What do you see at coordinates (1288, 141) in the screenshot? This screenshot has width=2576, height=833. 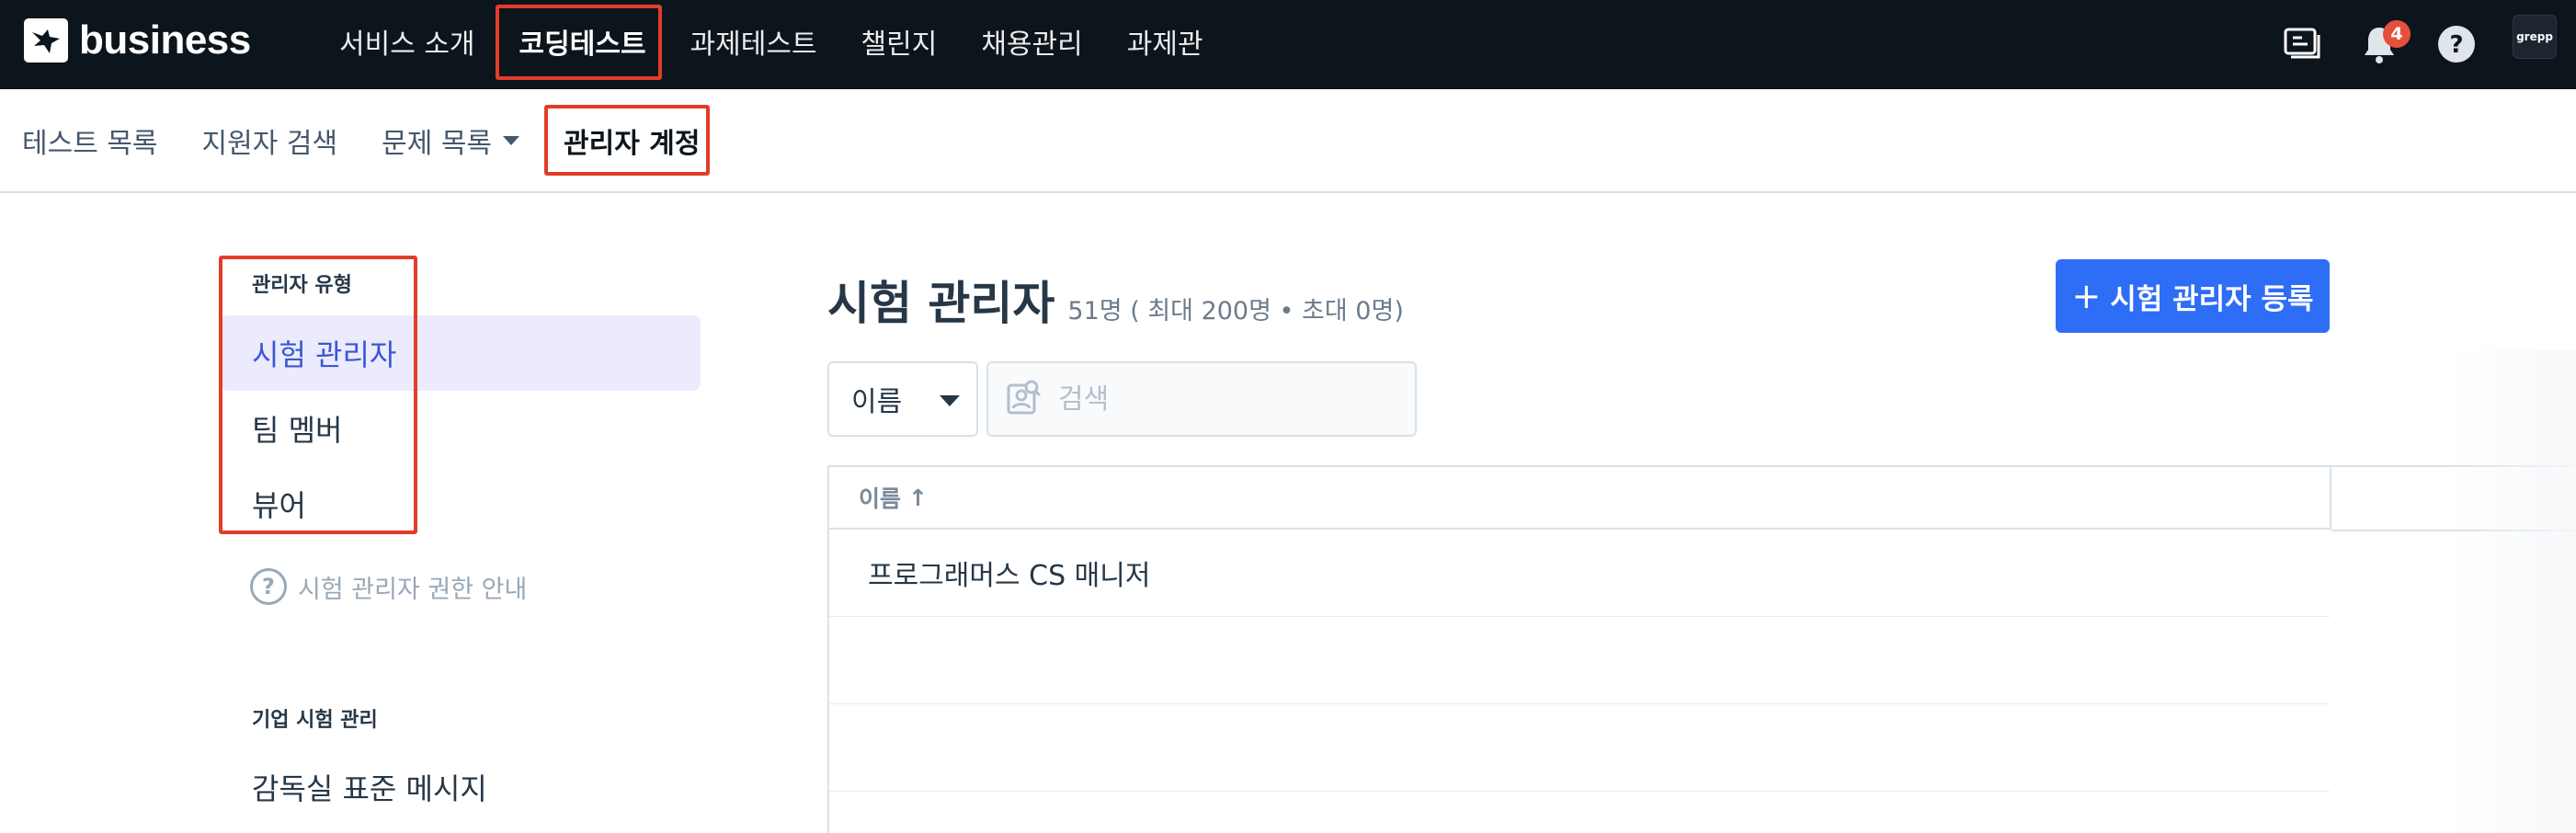 I see `sub-navigation: 테스트 목록 지원자 검색 문제 목록 관리자 계정` at bounding box center [1288, 141].